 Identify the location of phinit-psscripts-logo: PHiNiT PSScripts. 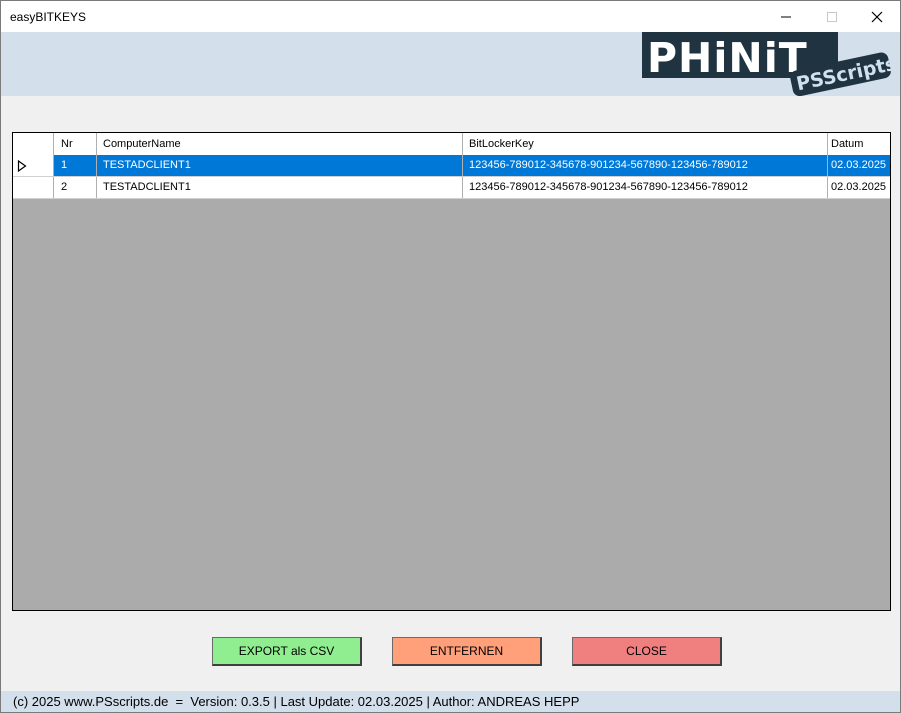
(767, 64).